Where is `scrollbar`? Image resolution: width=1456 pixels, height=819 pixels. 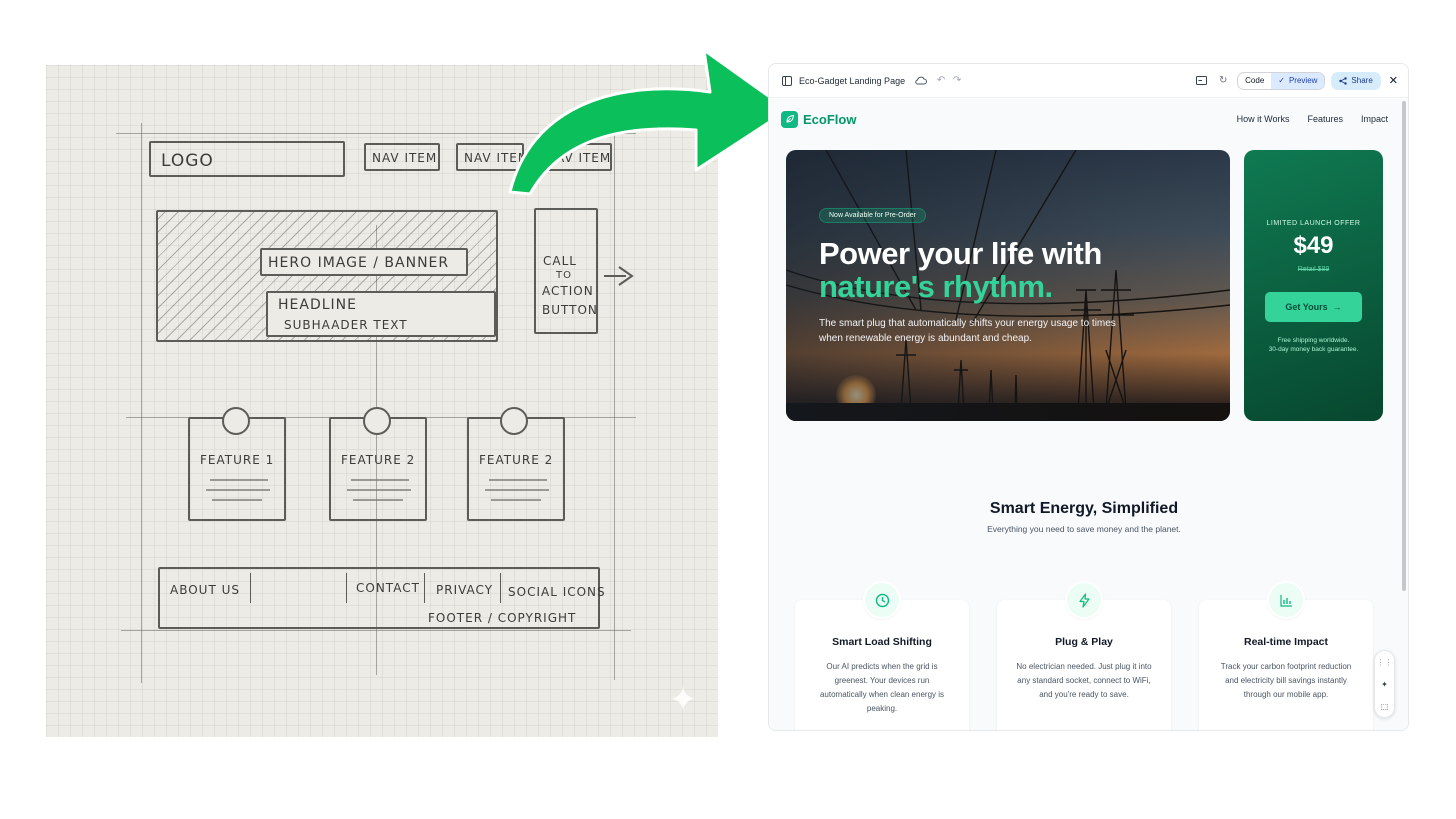 scrollbar is located at coordinates (1404, 346).